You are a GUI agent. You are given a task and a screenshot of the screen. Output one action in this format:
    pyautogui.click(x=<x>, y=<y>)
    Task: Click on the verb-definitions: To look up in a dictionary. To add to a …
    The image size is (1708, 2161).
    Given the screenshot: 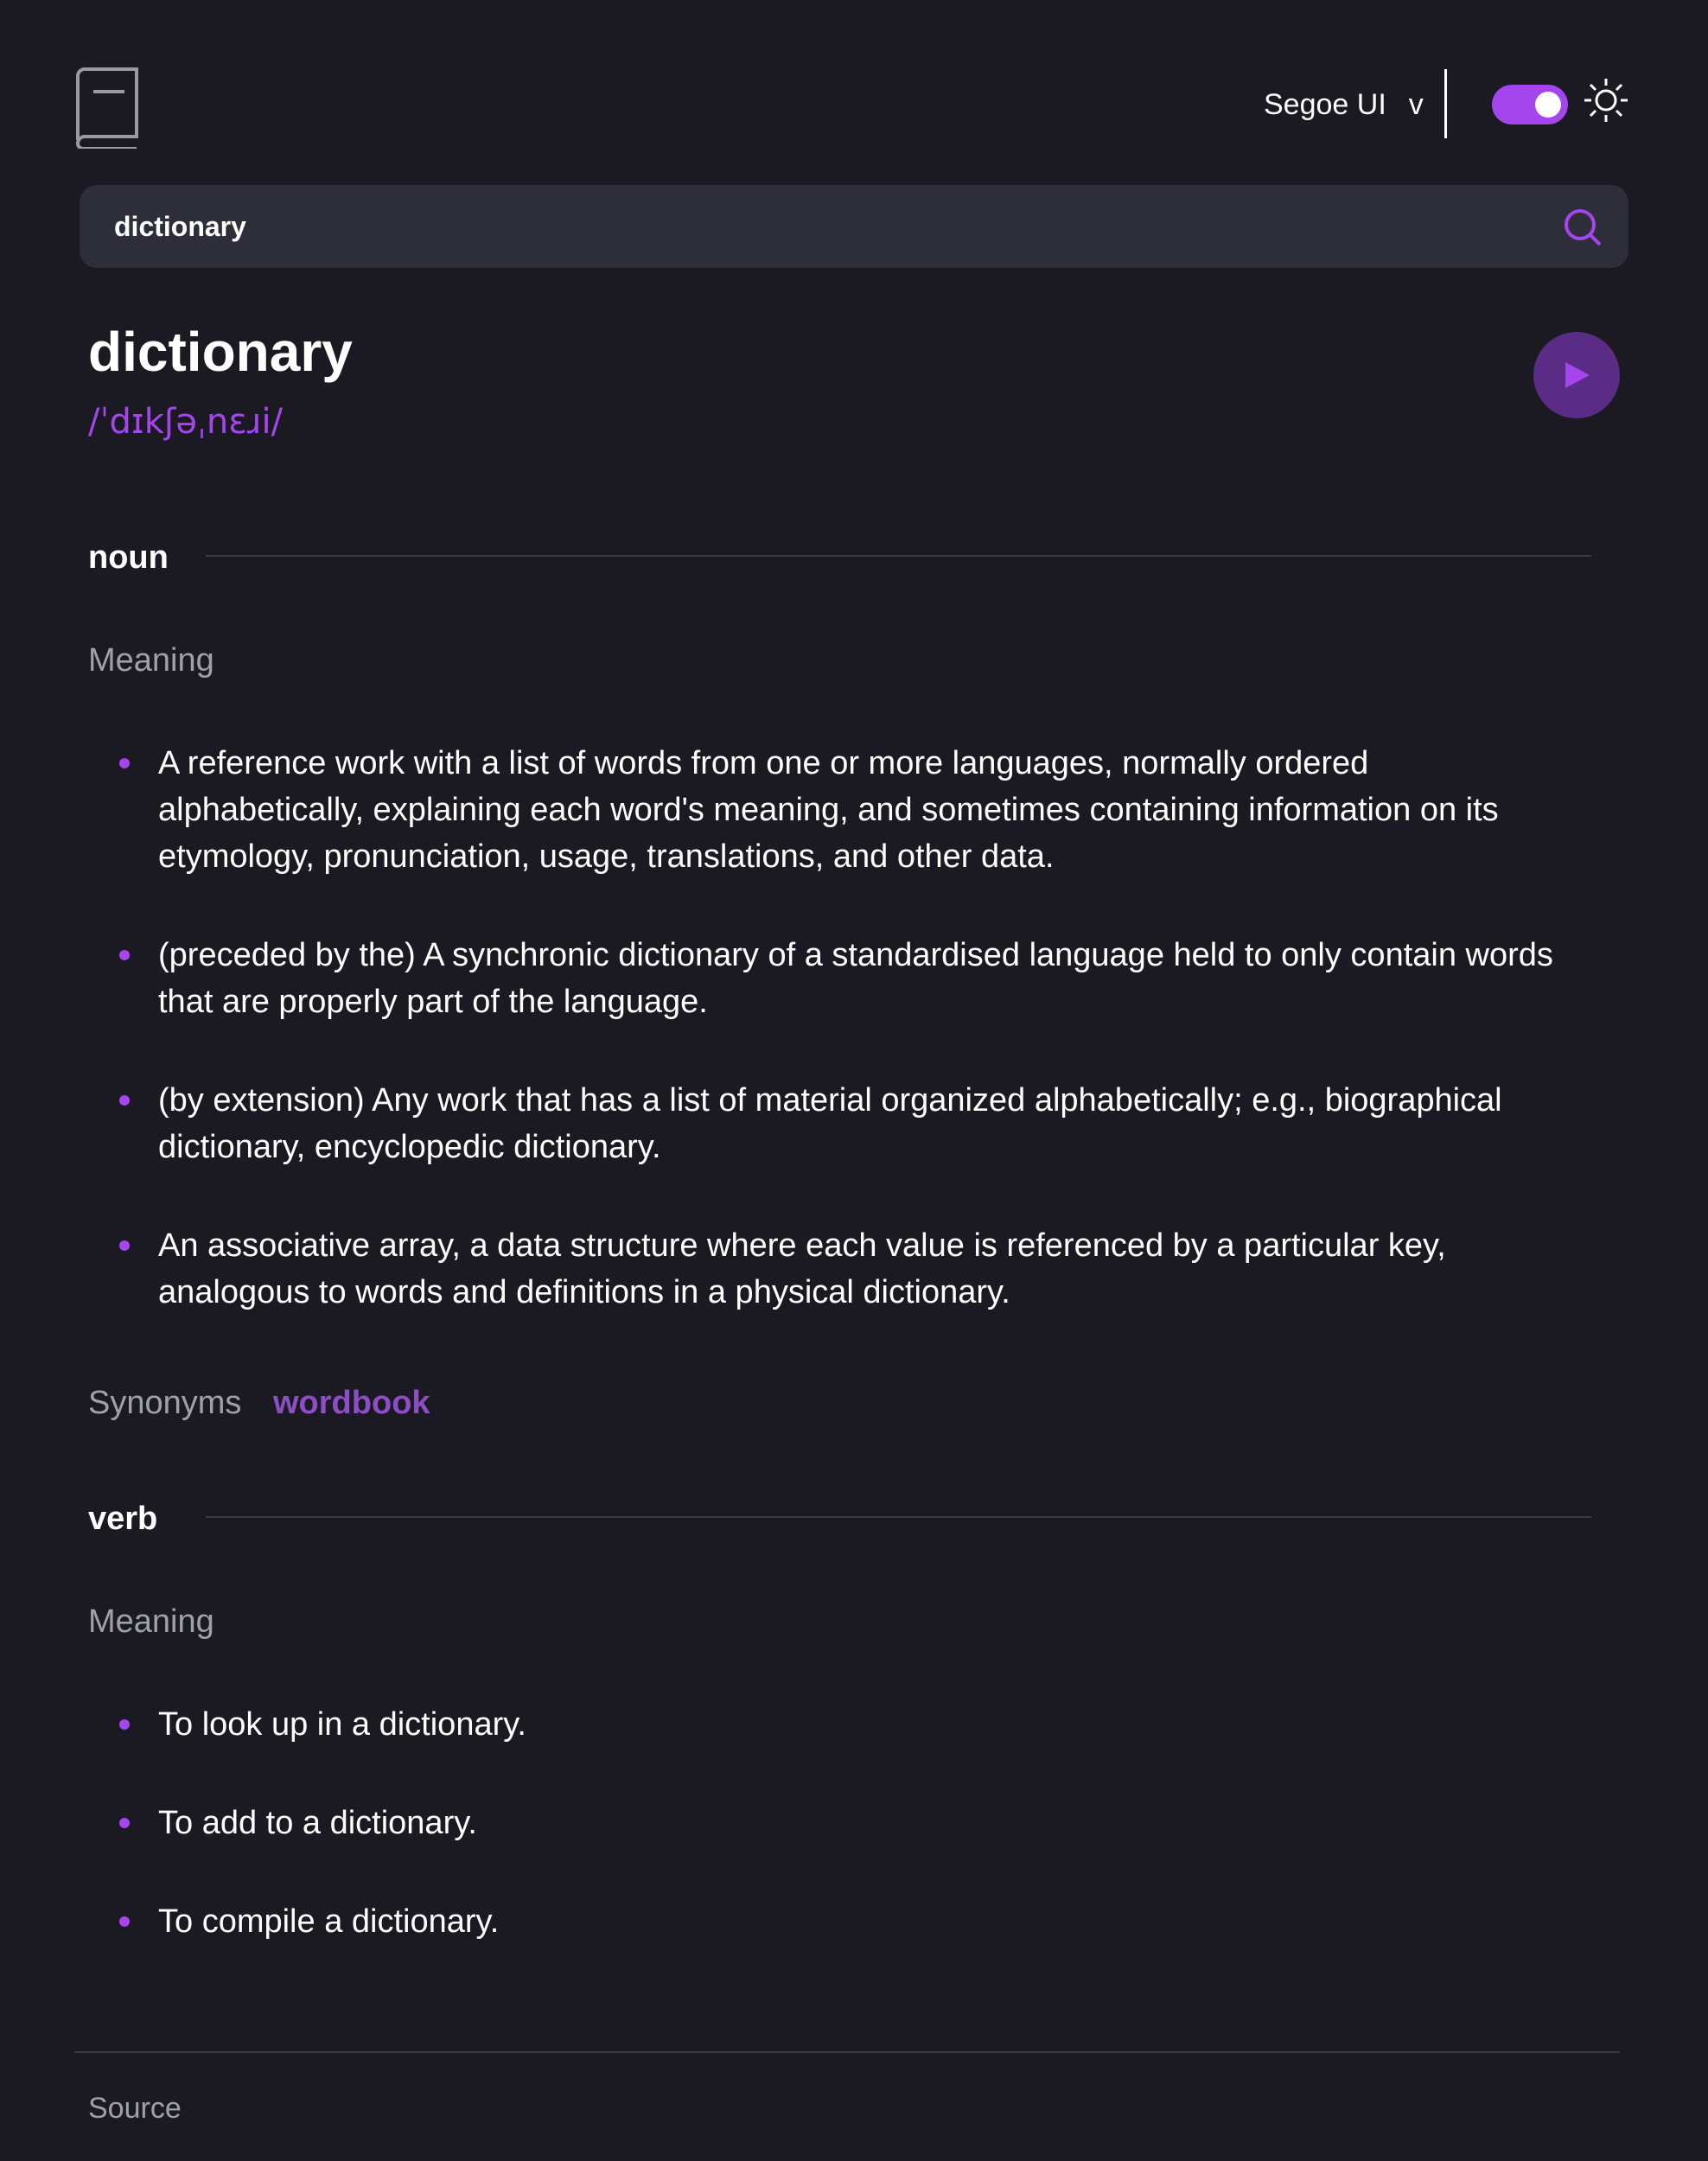 What is the action you would take?
    pyautogui.click(x=849, y=1849)
    